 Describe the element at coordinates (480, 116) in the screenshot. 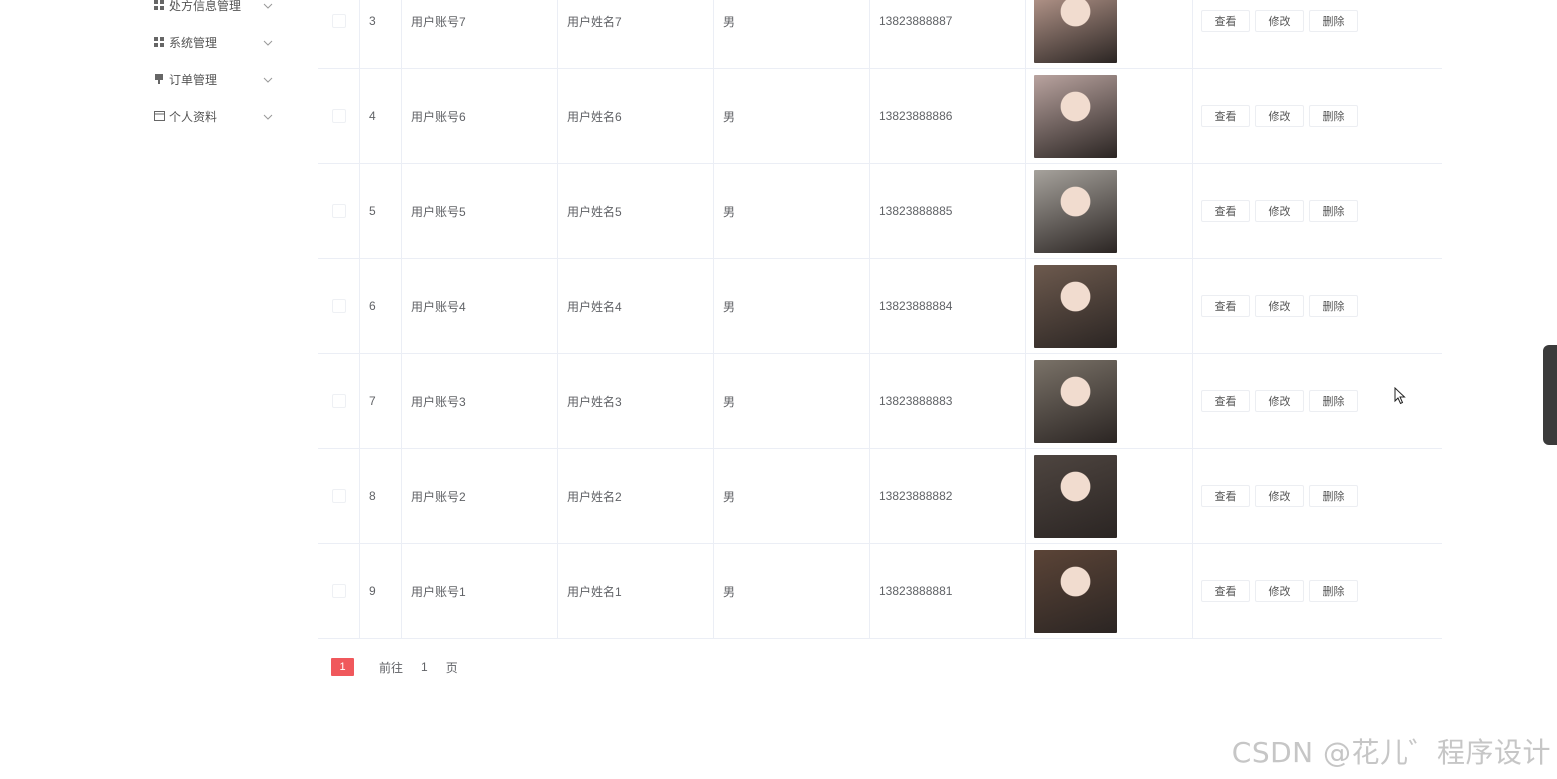

I see `account-cell: 用户账号6` at that location.